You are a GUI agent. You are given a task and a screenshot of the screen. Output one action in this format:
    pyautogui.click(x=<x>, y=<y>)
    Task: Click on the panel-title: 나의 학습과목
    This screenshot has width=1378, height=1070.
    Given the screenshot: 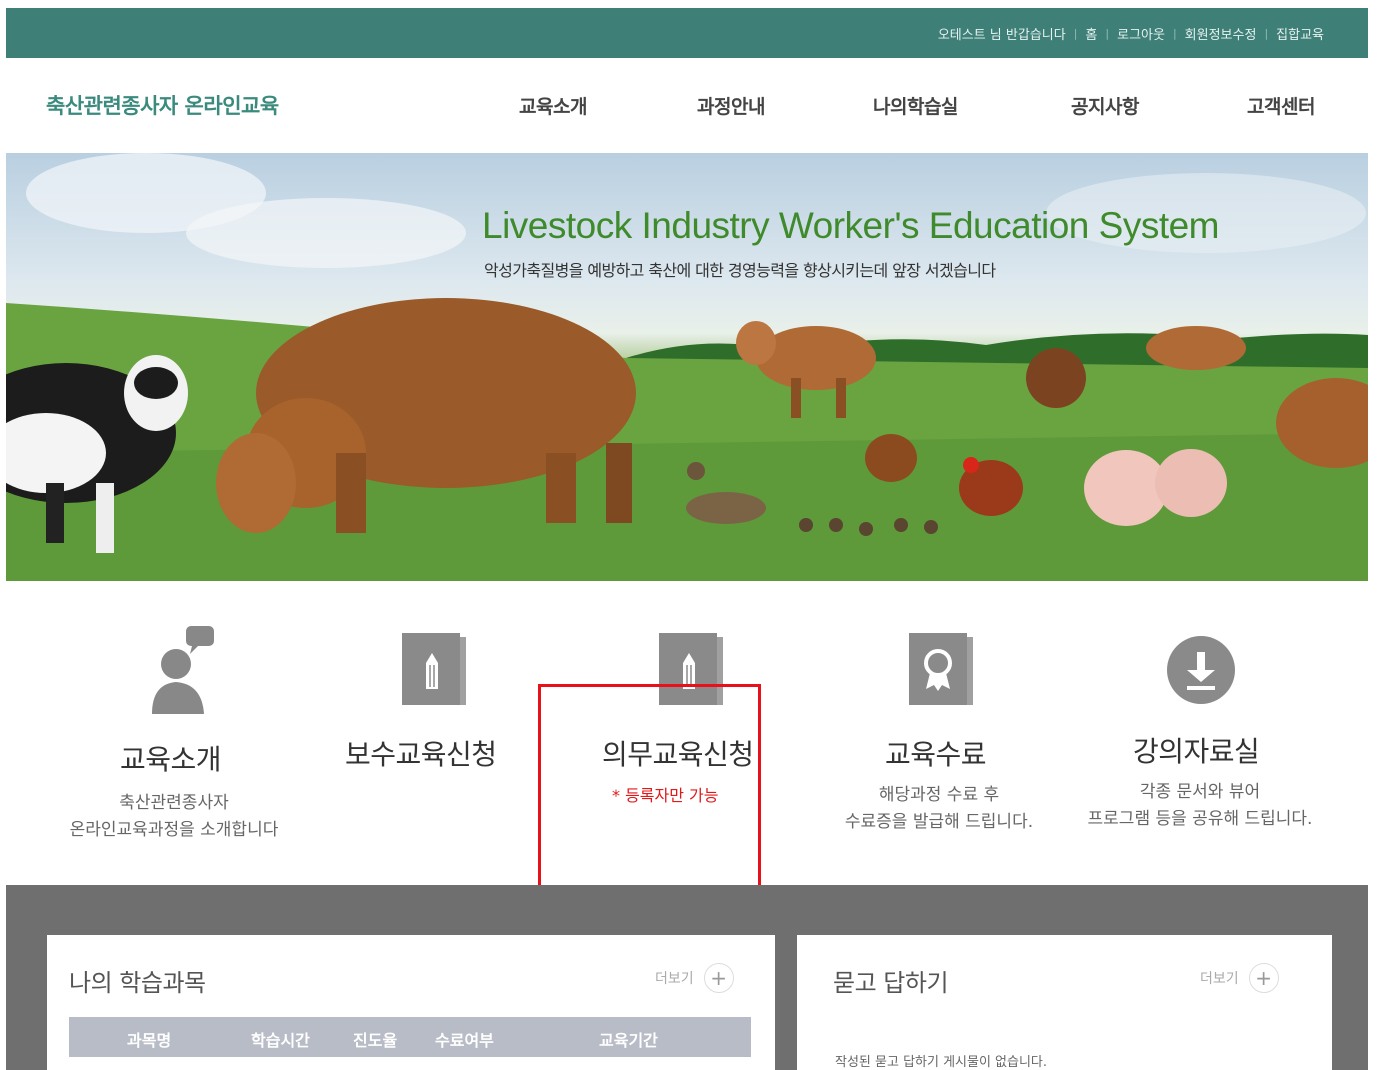 What is the action you would take?
    pyautogui.click(x=137, y=983)
    